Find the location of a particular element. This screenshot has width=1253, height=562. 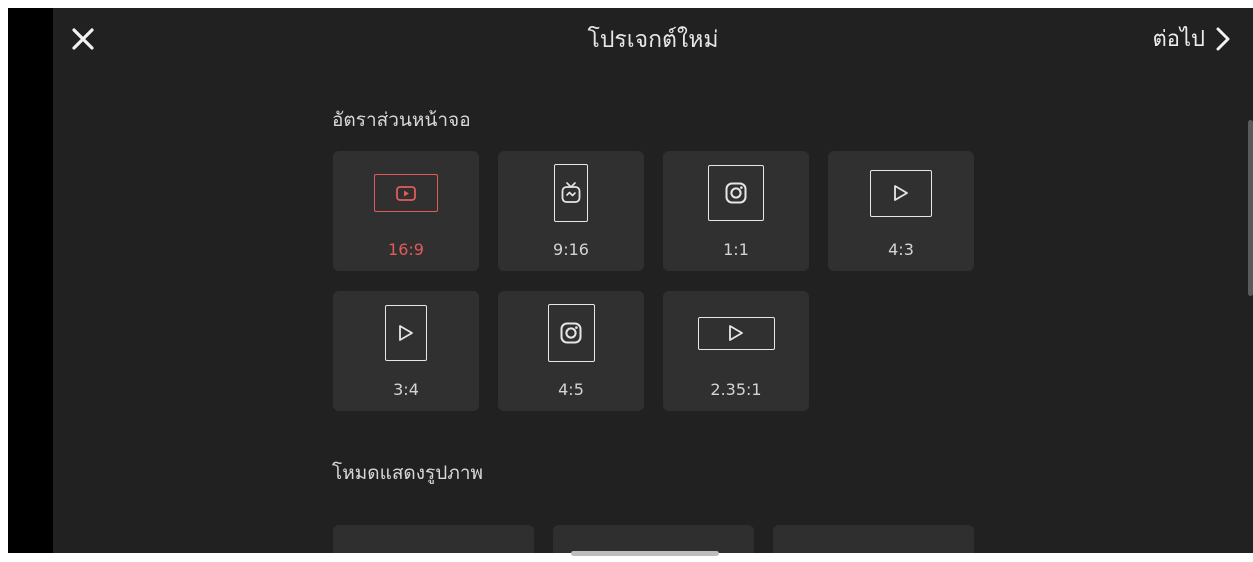

aspect-option-16-9: 16:9 is located at coordinates (406, 211).